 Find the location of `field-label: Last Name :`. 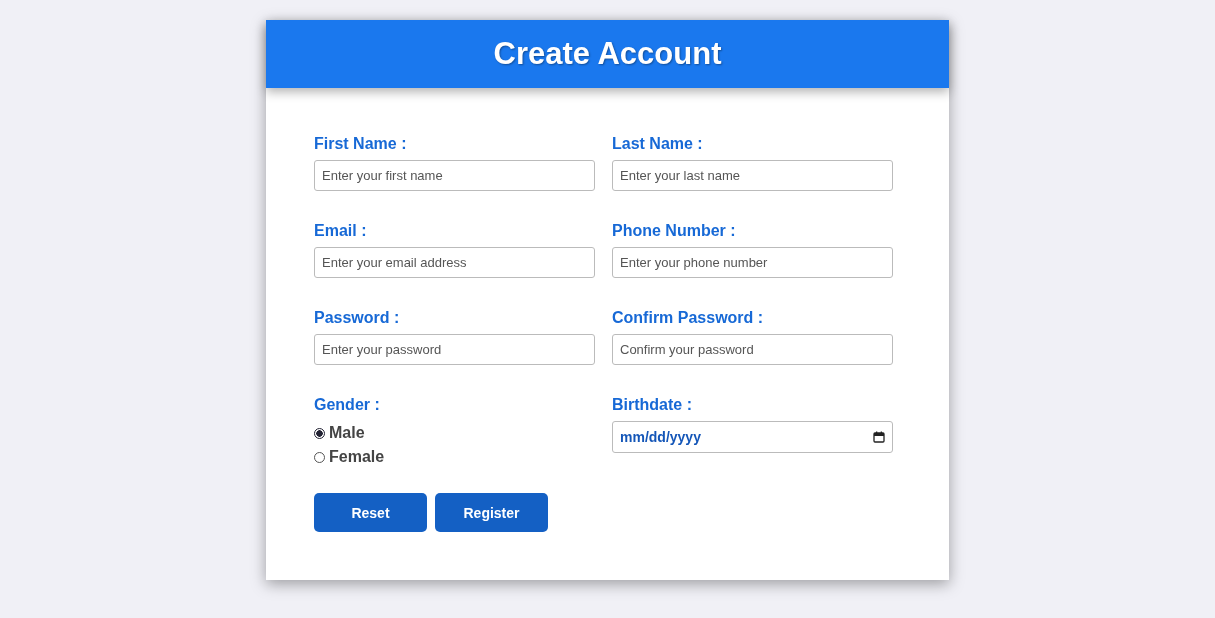

field-label: Last Name : is located at coordinates (658, 144).